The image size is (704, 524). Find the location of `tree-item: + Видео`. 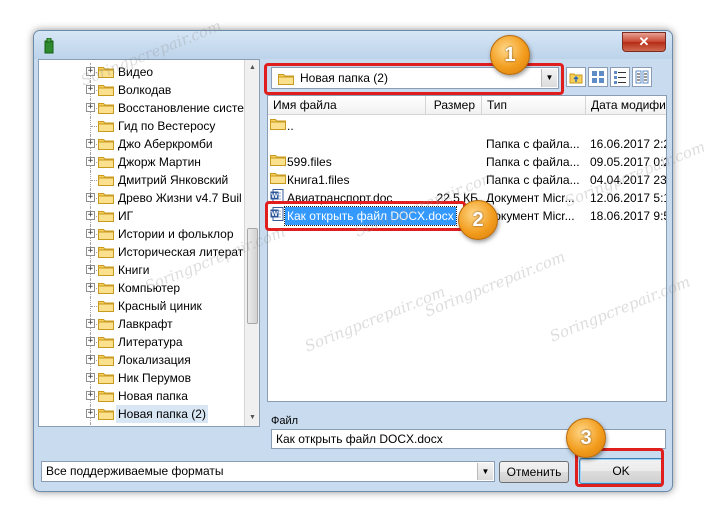

tree-item: + Видео is located at coordinates (141, 72).